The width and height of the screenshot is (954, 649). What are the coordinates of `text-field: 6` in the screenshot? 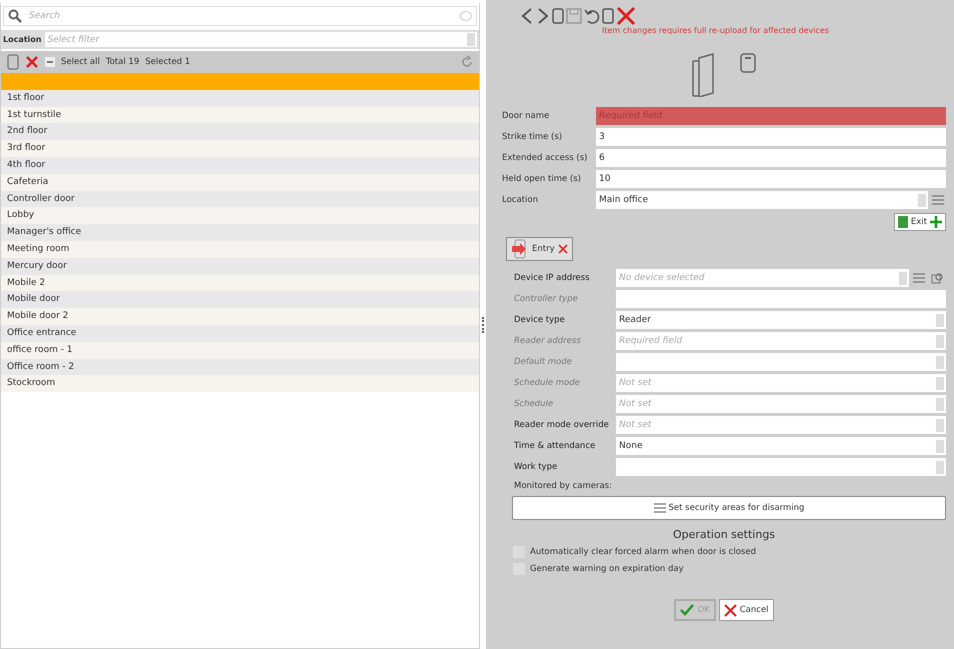 It's located at (771, 158).